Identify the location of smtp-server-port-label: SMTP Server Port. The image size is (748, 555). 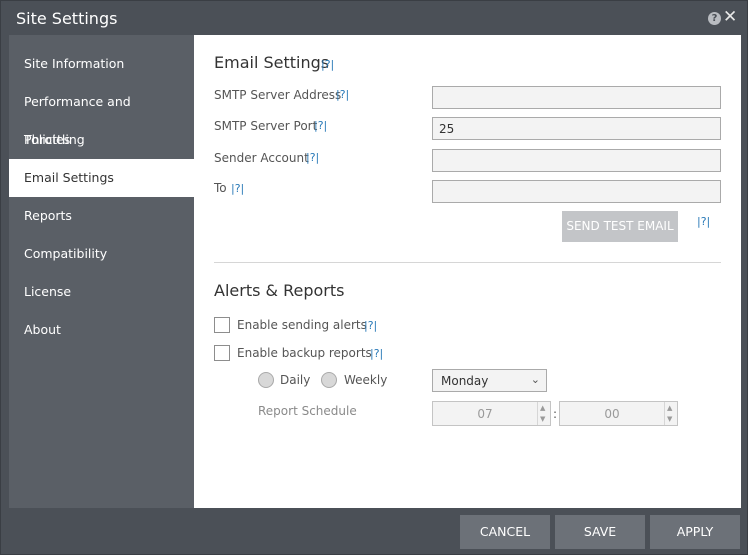
(266, 126).